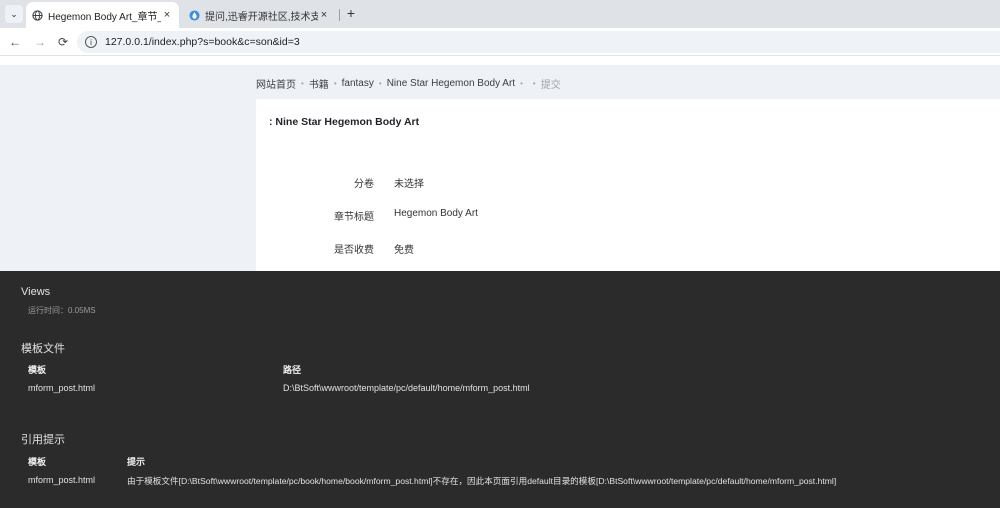 The image size is (1000, 508). I want to click on breadcrumb-category: fantasy, so click(358, 83).